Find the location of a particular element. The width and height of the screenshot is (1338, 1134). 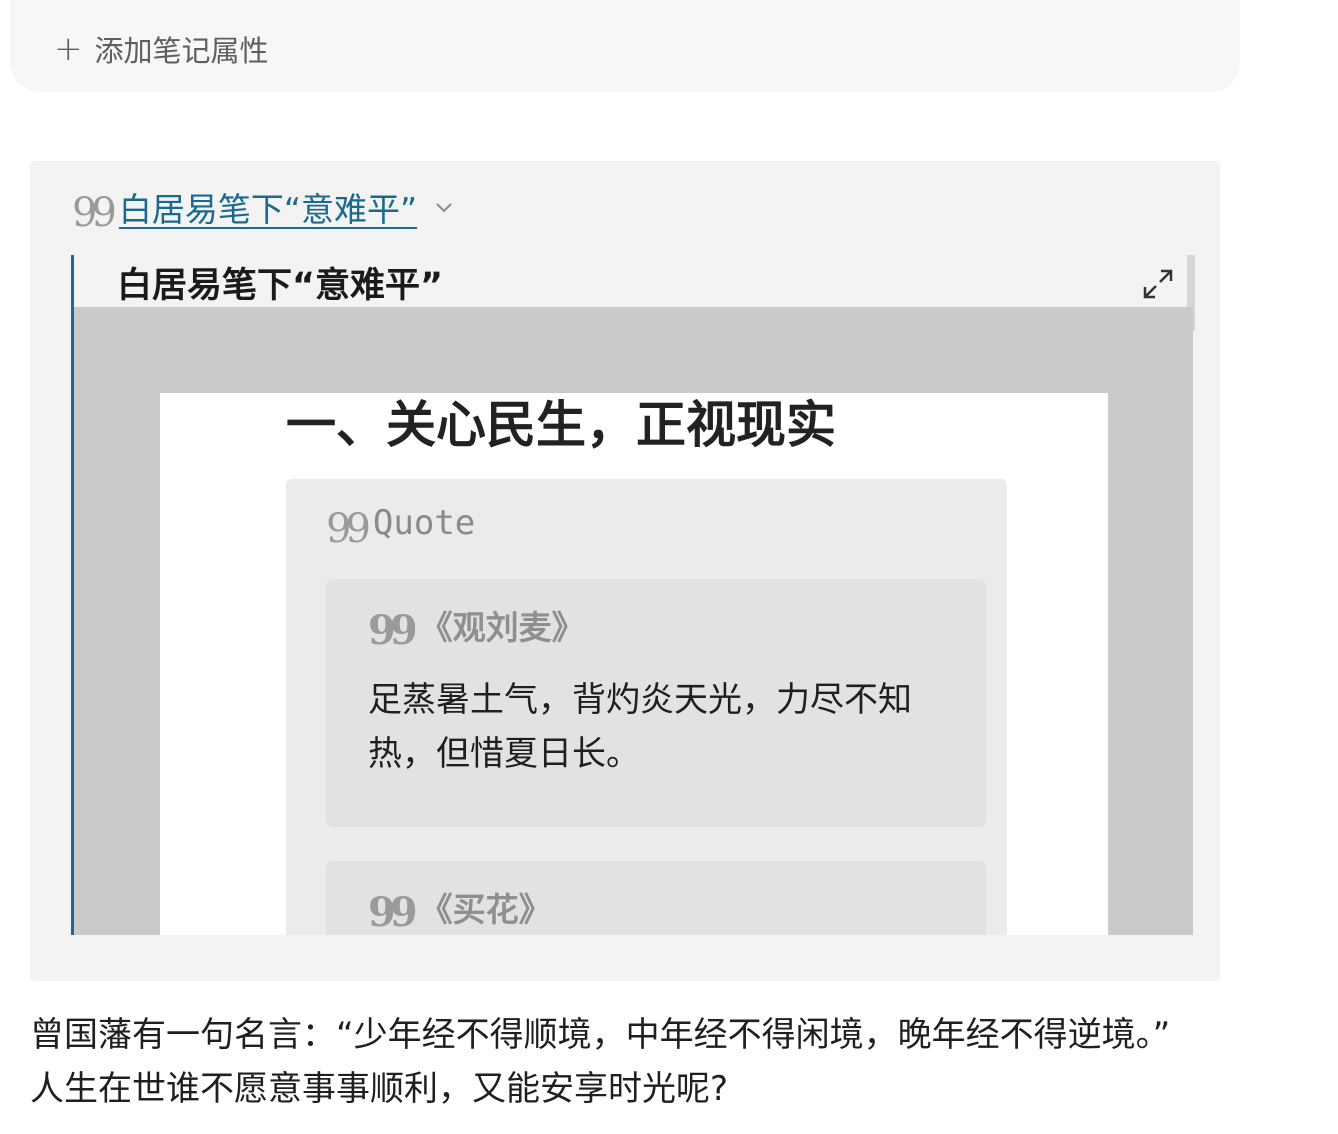

add-note-property-button: + 添加笔记属性 is located at coordinates (161, 49).